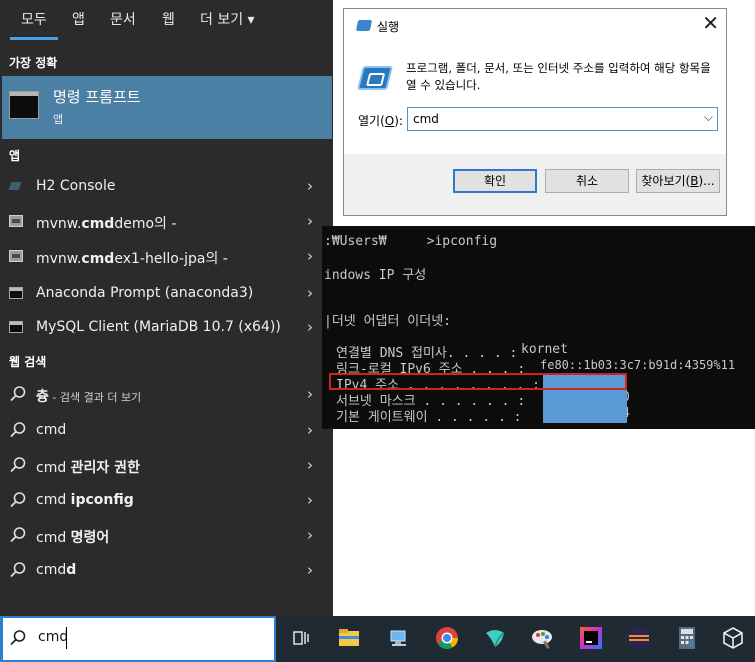 This screenshot has width=755, height=662. Describe the element at coordinates (447, 638) in the screenshot. I see `chrome-icon` at that location.